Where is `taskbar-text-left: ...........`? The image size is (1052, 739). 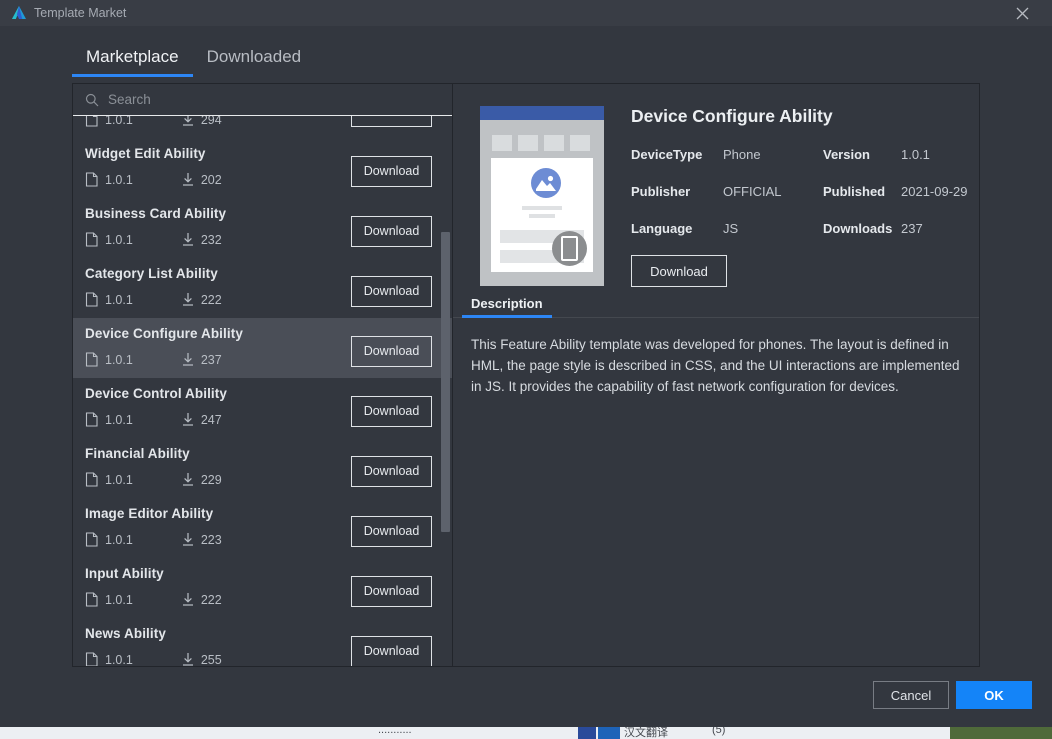 taskbar-text-left: ........... is located at coordinates (395, 731).